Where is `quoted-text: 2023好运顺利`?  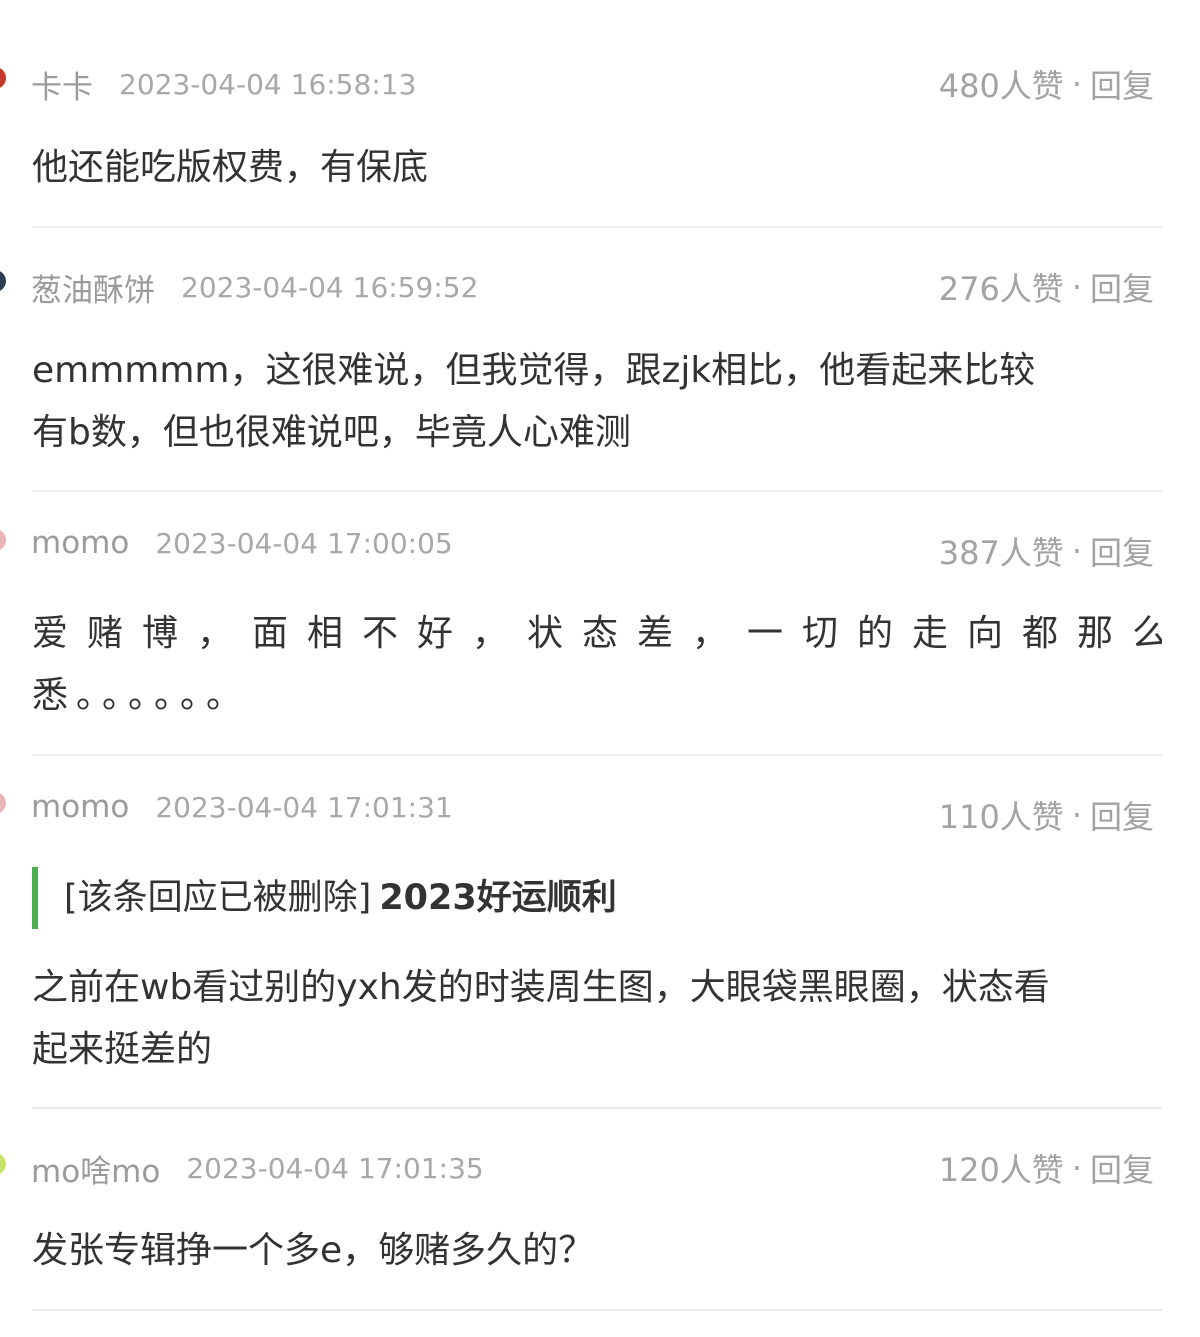 quoted-text: 2023好运顺利 is located at coordinates (498, 898).